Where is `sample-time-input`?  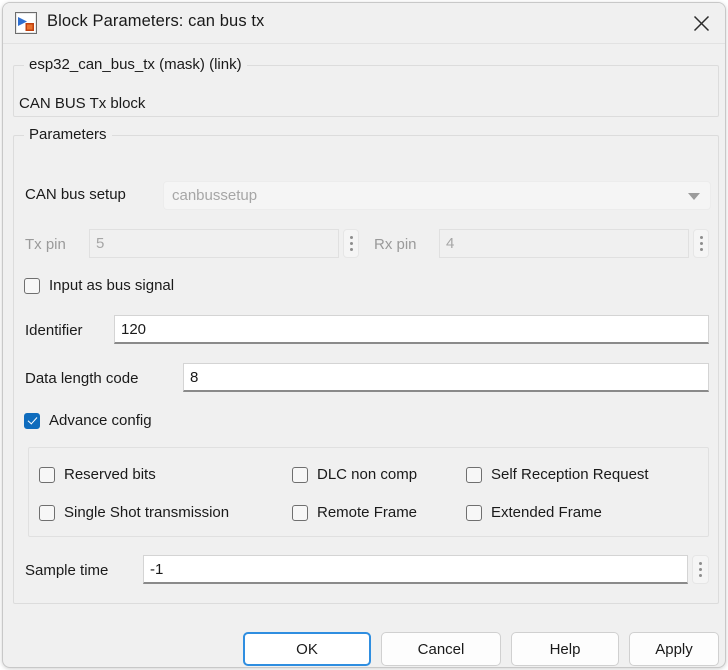
sample-time-input is located at coordinates (415, 569).